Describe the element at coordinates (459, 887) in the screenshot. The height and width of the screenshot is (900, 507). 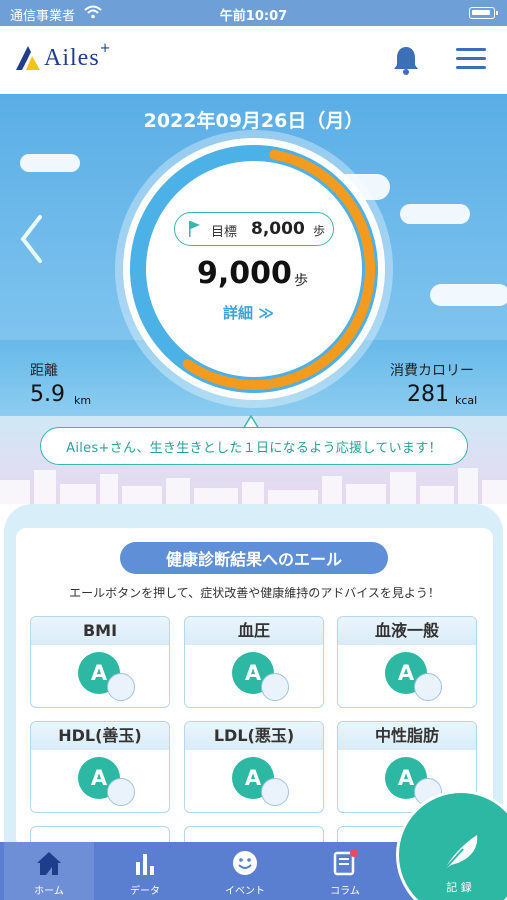
I see `record-label: 記 録` at that location.